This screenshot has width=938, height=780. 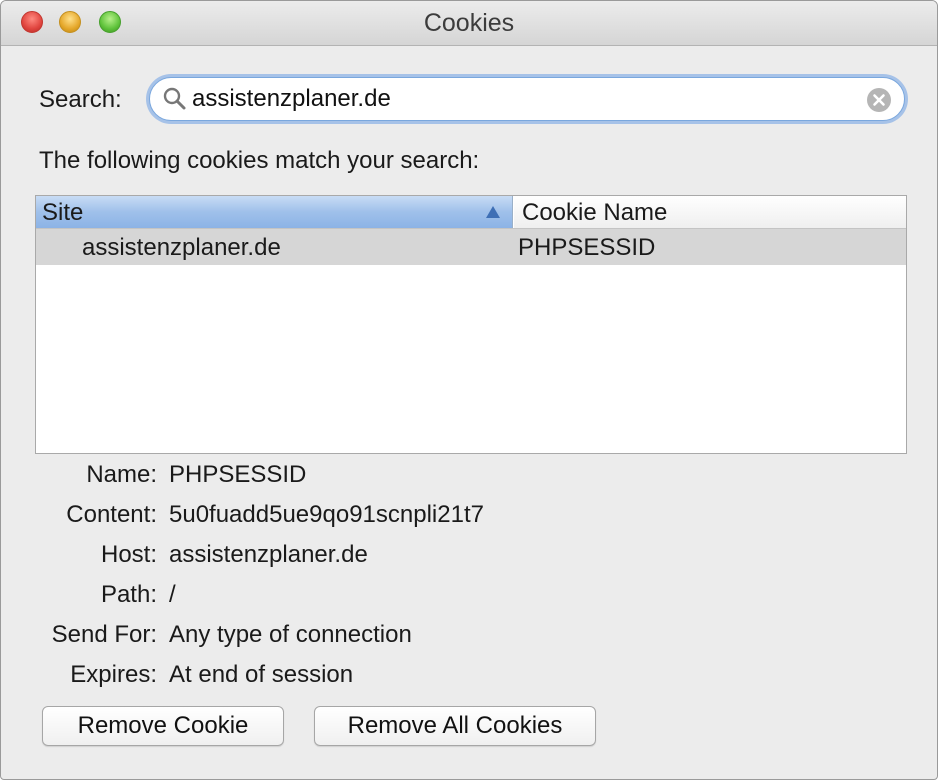 I want to click on table-header: Site Cookie Name, so click(x=471, y=212).